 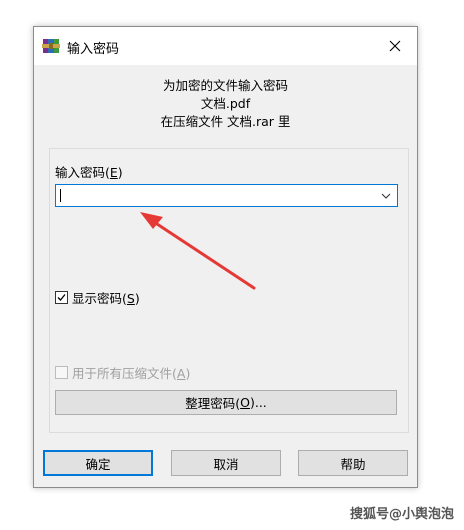 What do you see at coordinates (401, 514) in the screenshot?
I see `watermark: 搜狐号@小舆泡泡` at bounding box center [401, 514].